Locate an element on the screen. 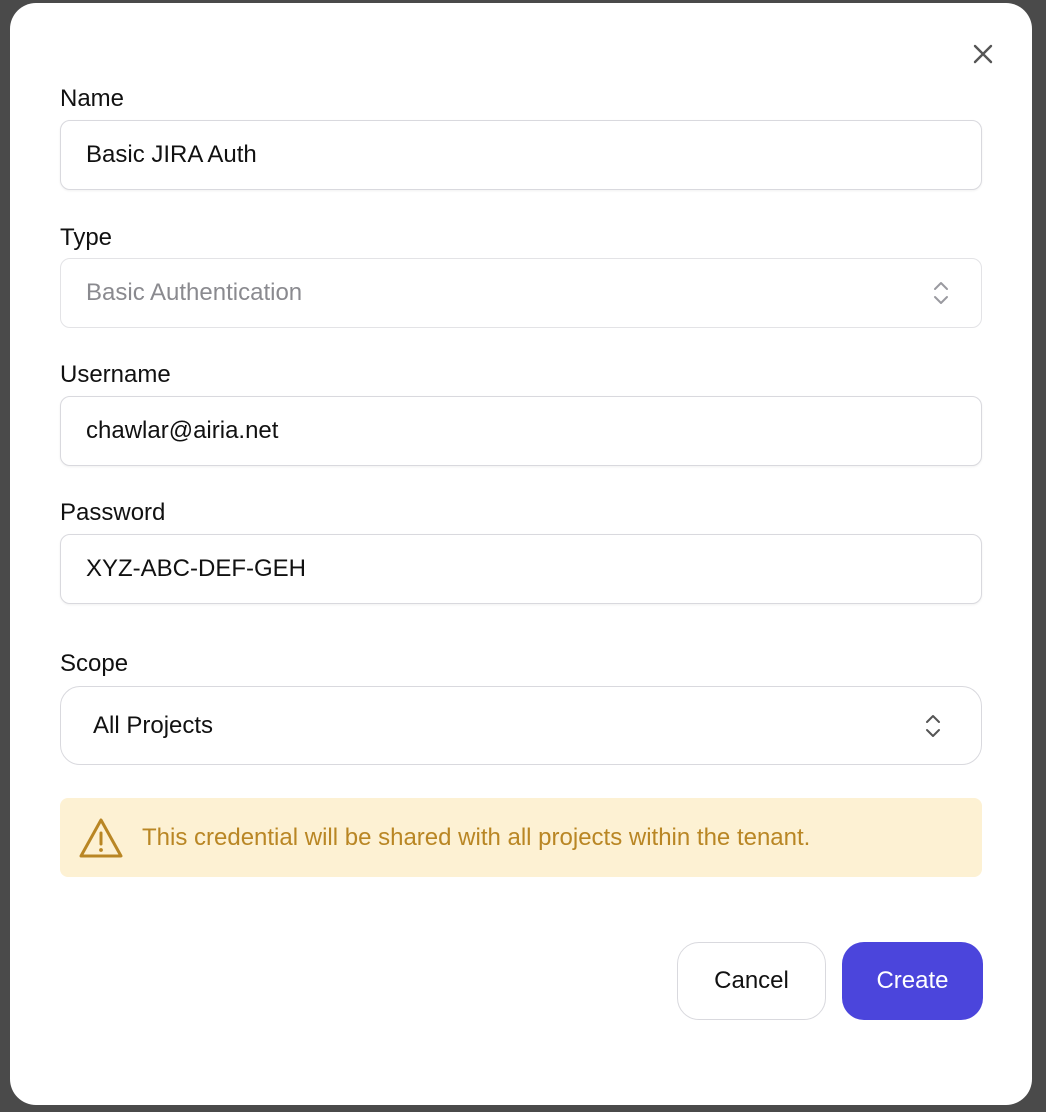 The image size is (1046, 1112). password-field: XYZ-ABC-DEF-GEH is located at coordinates (521, 569).